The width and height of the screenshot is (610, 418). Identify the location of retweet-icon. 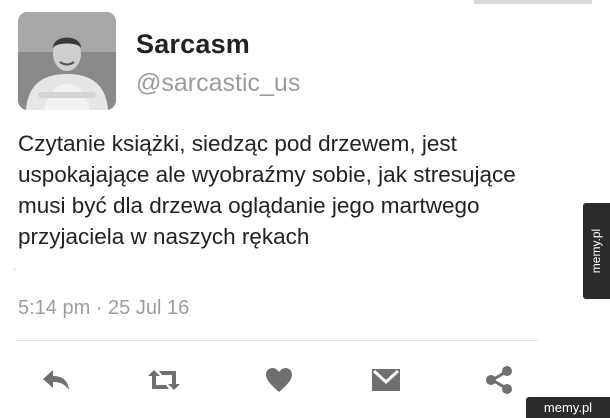
(164, 380).